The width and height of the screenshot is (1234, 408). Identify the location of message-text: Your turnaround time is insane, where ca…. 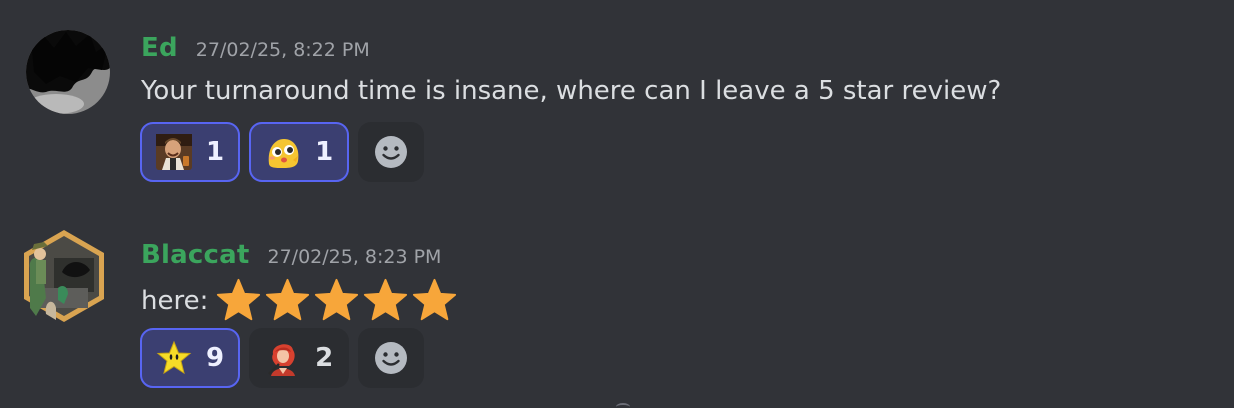
(571, 91).